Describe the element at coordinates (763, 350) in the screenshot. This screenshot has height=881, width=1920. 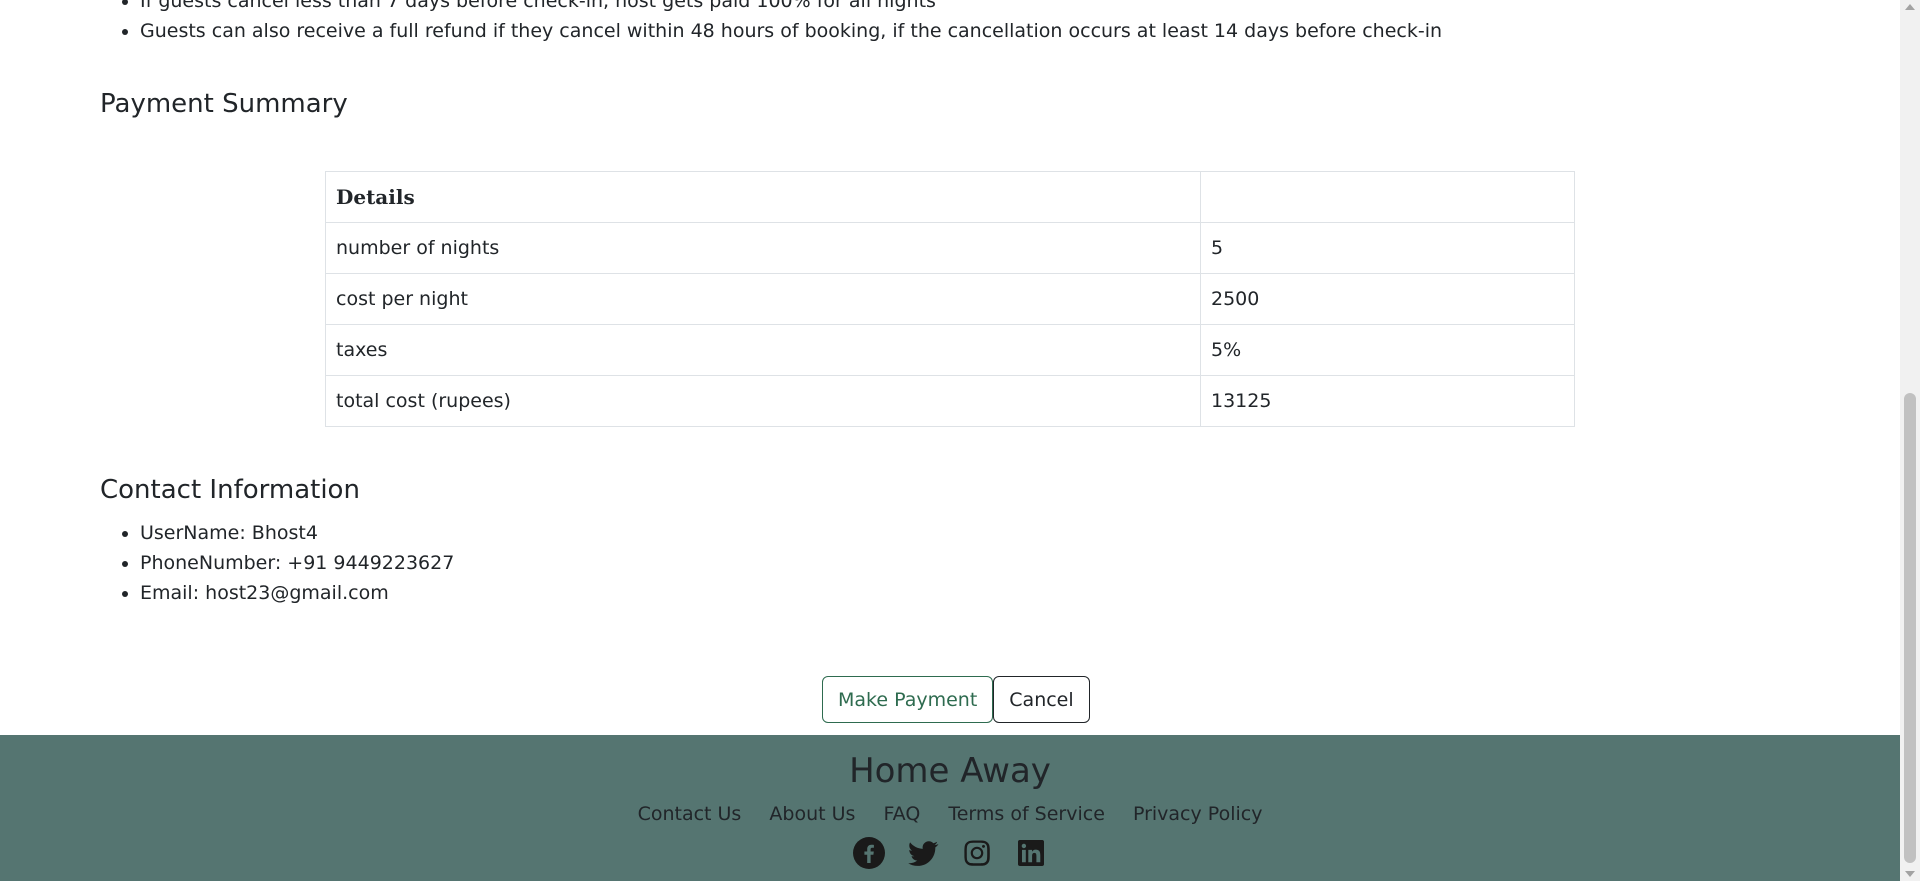
I see `table-cell: taxes` at that location.